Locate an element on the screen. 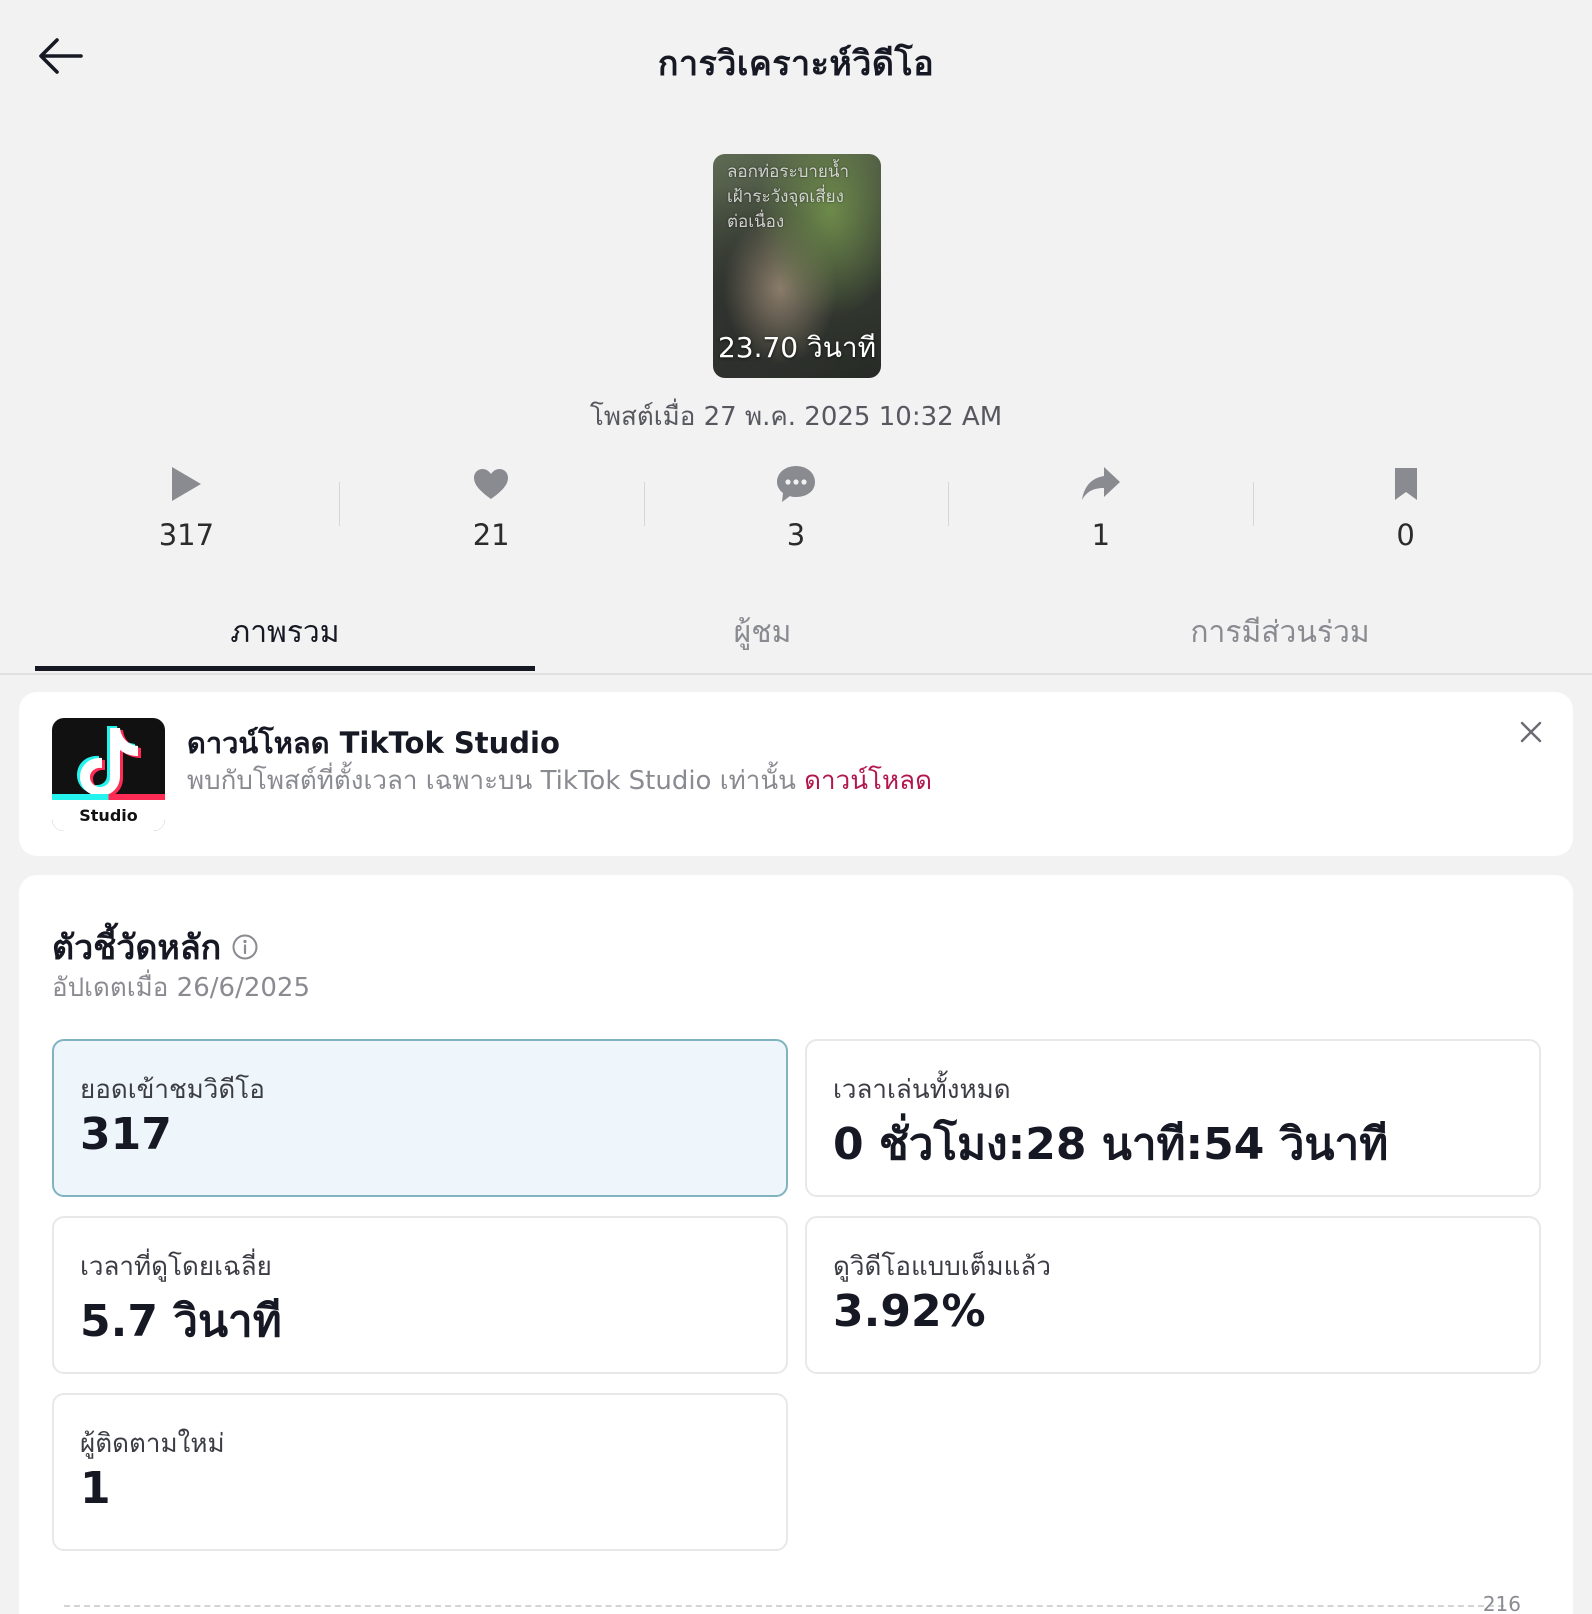 Image resolution: width=1592 pixels, height=1614 pixels. close-banner-button is located at coordinates (1531, 734).